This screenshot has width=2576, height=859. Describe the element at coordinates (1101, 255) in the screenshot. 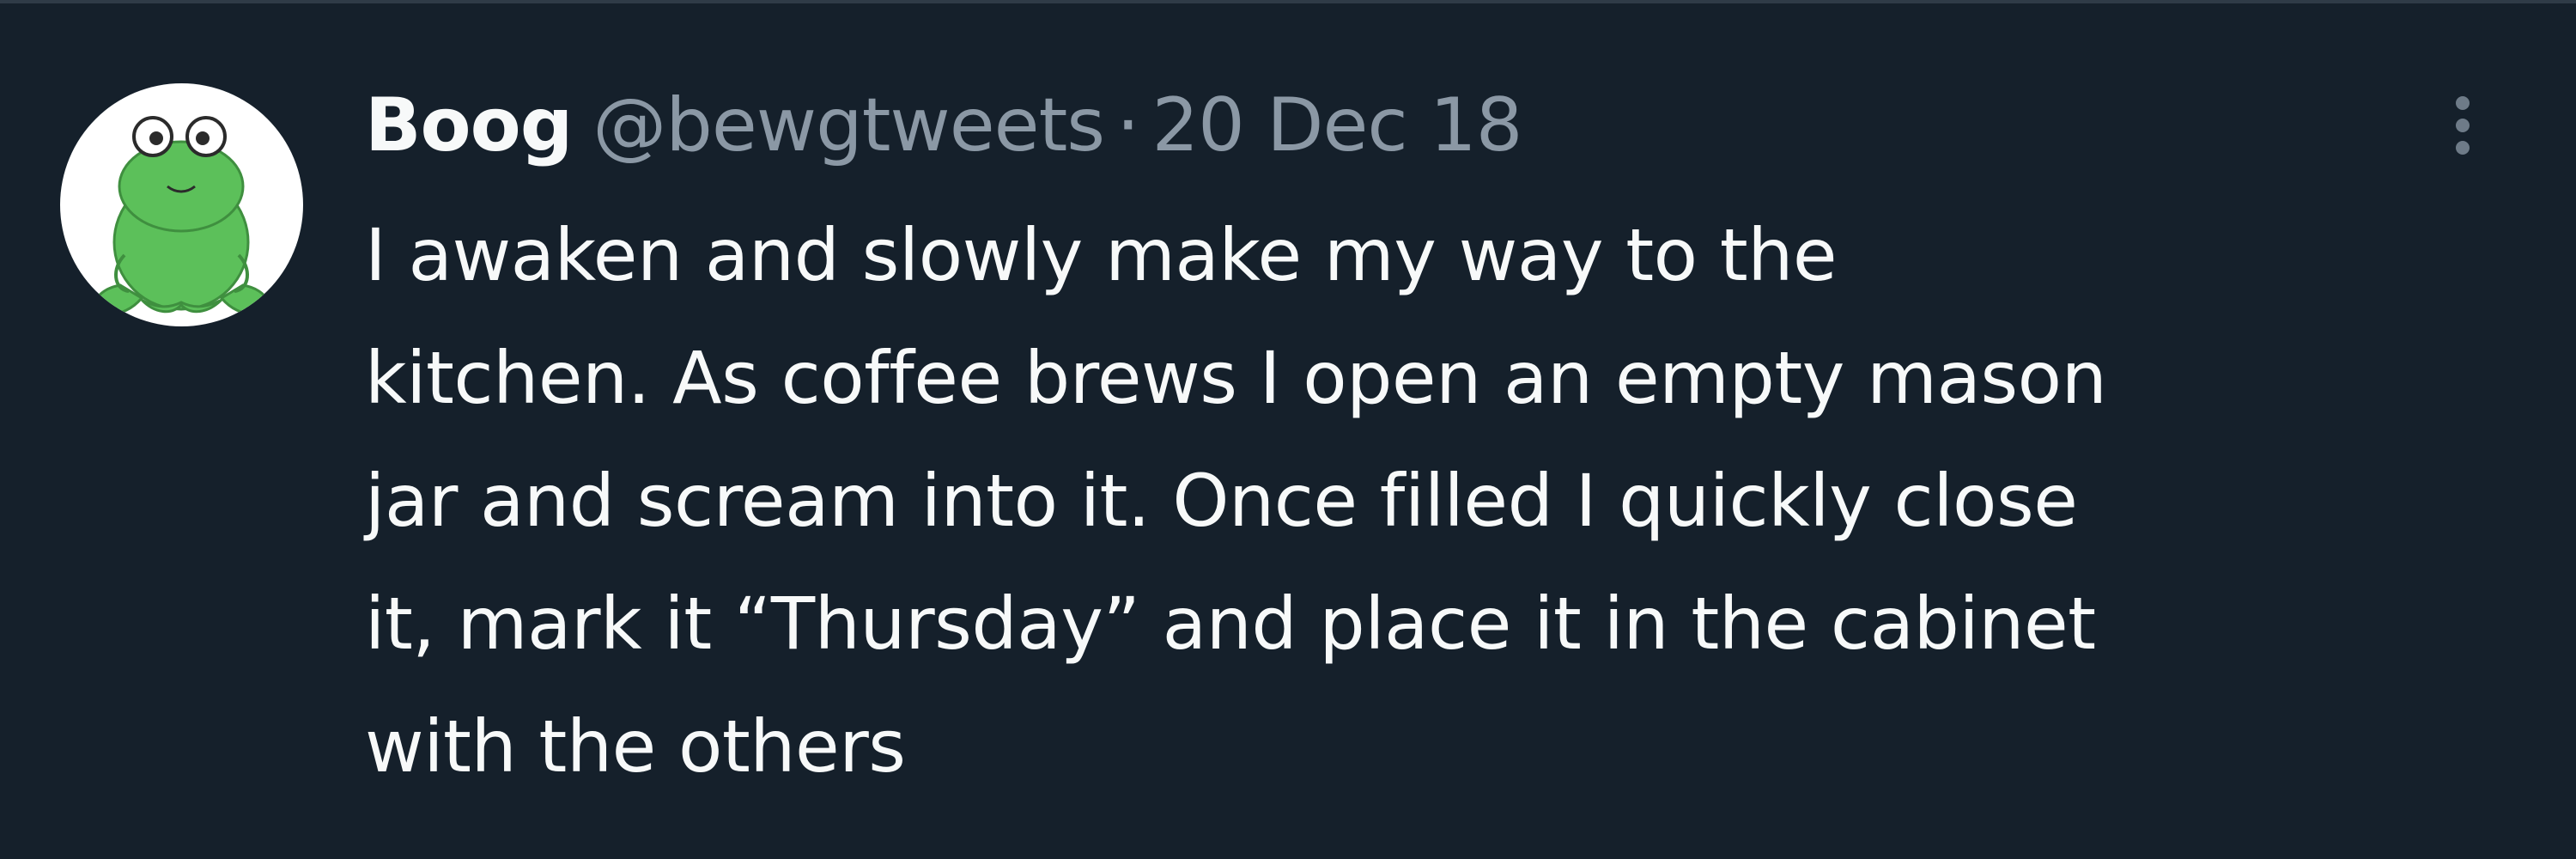

I see `tweet-text-line: I awaken and slowly make my way to the` at that location.